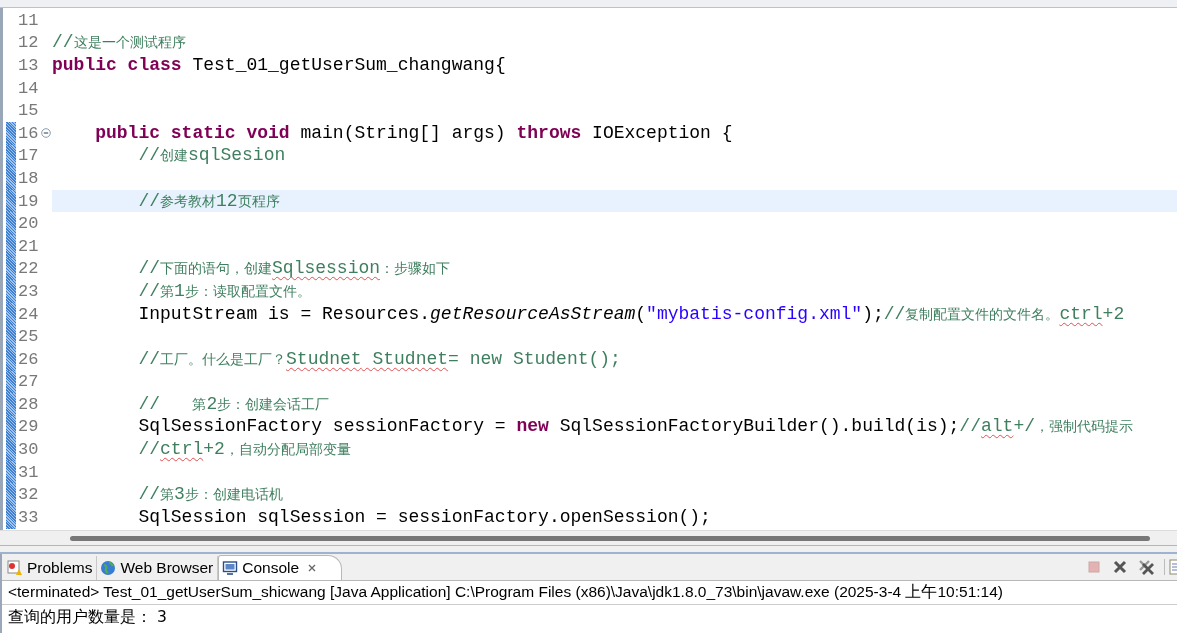 Image resolution: width=1177 pixels, height=633 pixels. Describe the element at coordinates (28, 291) in the screenshot. I see `line-number: 23` at that location.